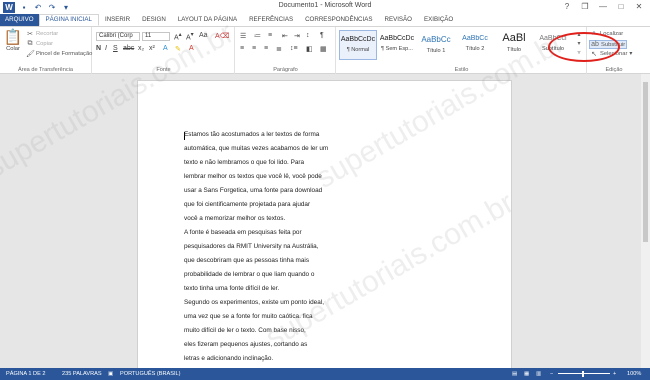  Describe the element at coordinates (13, 37) in the screenshot. I see `clipboard-icon: 📋` at that location.